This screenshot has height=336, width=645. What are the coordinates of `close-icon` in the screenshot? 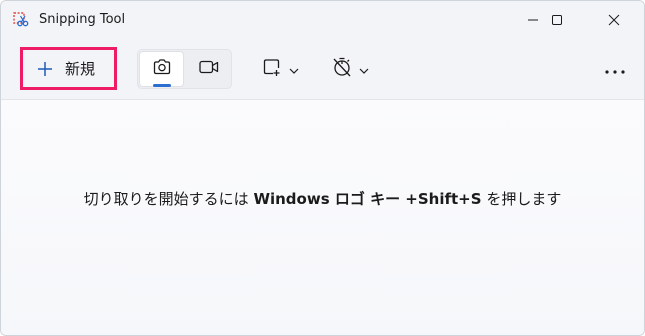 It's located at (614, 20).